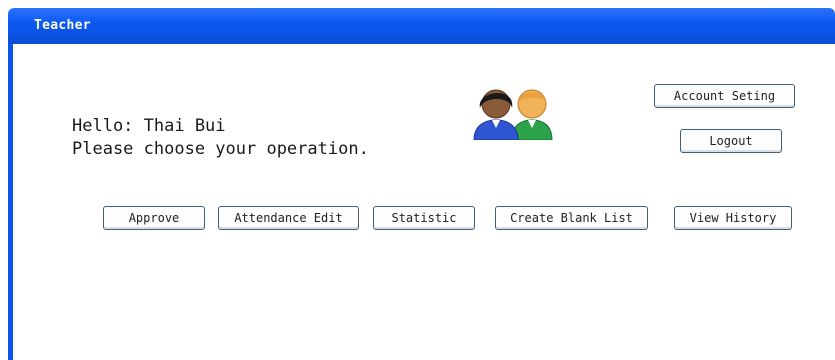 The image size is (835, 360). What do you see at coordinates (288, 218) in the screenshot?
I see `attendance-edit-button: Attendance Edit` at bounding box center [288, 218].